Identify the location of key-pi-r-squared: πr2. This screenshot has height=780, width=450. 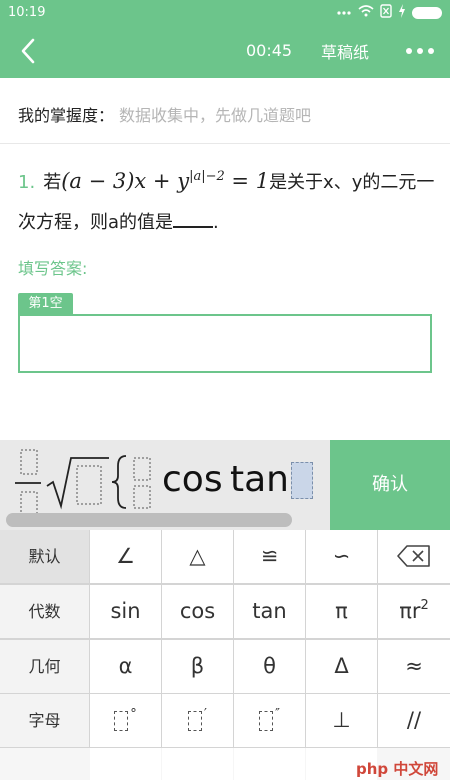
(414, 611).